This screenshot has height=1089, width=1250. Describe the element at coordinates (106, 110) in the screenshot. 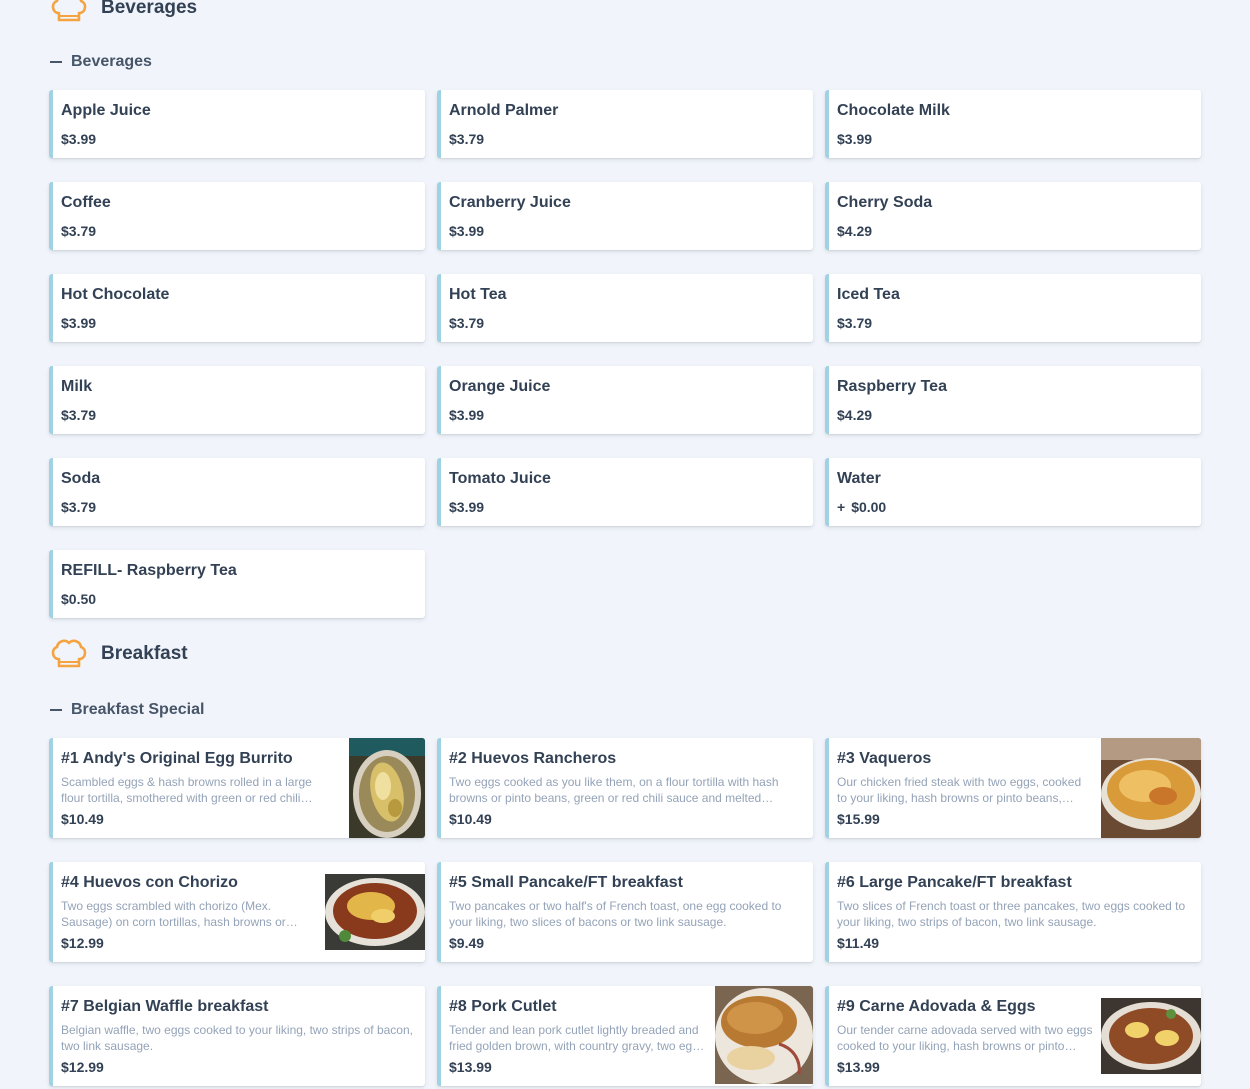

I see `item-name: Apple Juice` at that location.